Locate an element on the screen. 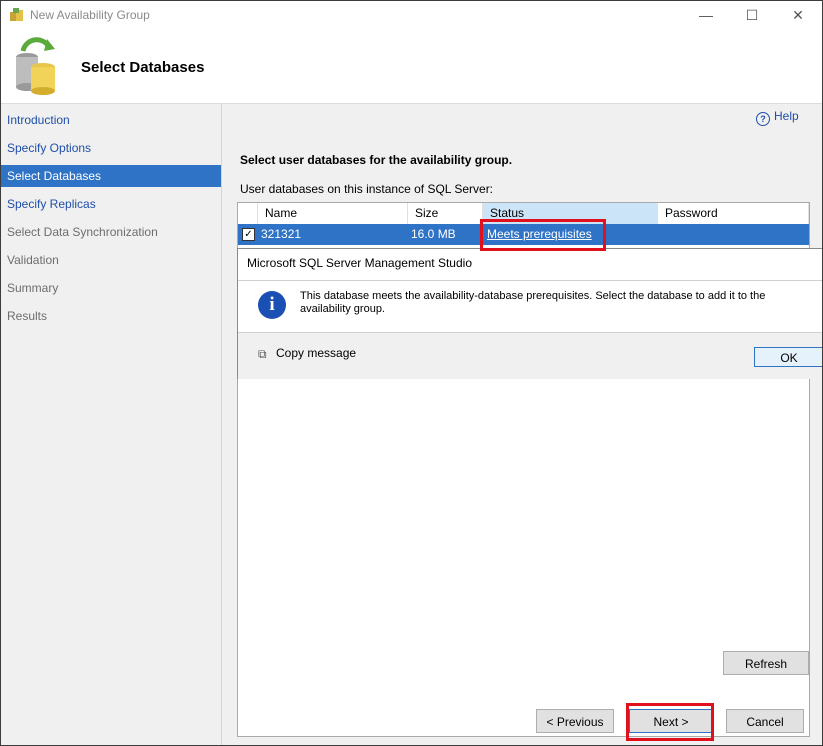  cell-size: 16.0 MB is located at coordinates (433, 234).